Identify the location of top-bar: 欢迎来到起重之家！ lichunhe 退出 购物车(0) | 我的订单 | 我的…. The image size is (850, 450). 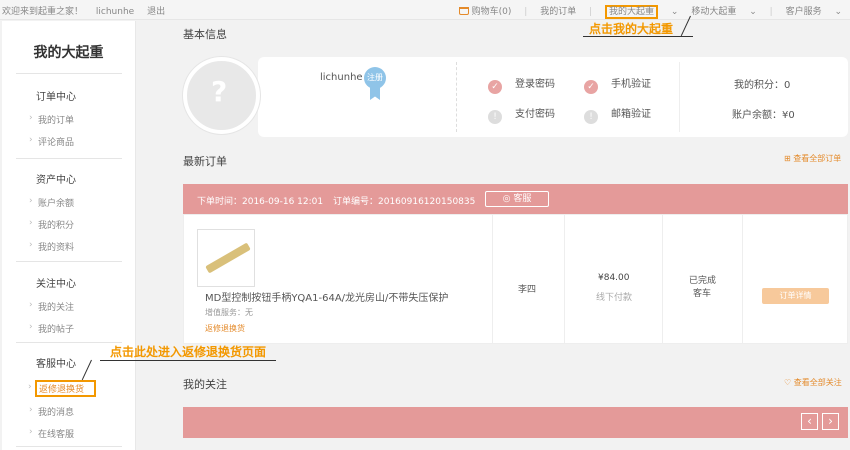
(425, 10).